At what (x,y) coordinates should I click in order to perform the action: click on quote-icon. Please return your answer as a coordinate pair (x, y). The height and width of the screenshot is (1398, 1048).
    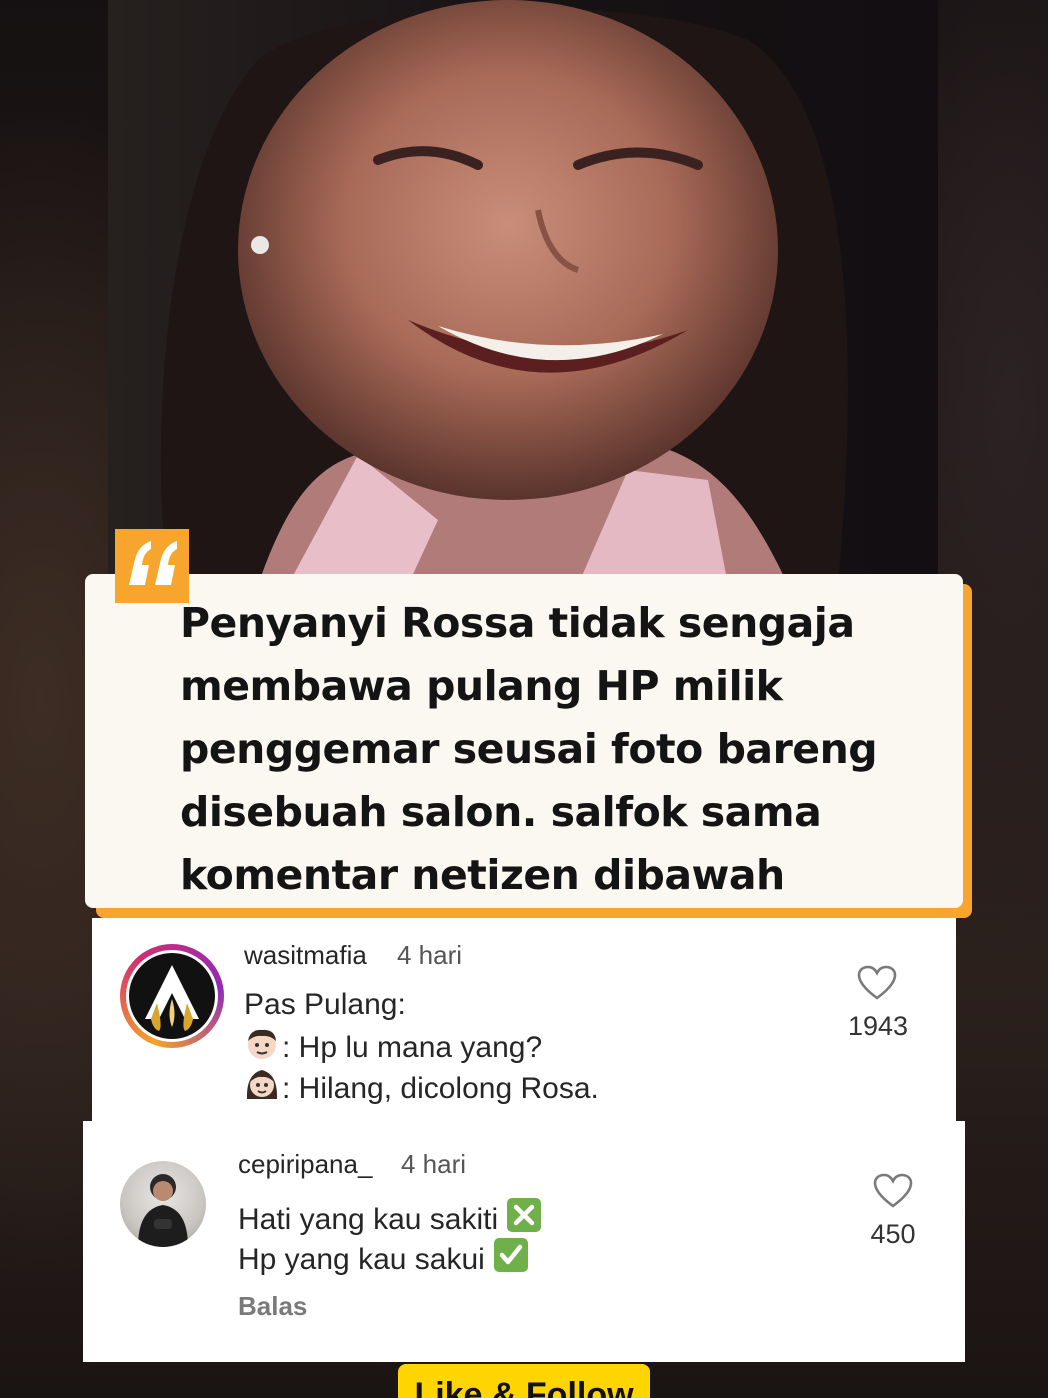
    Looking at the image, I should click on (152, 566).